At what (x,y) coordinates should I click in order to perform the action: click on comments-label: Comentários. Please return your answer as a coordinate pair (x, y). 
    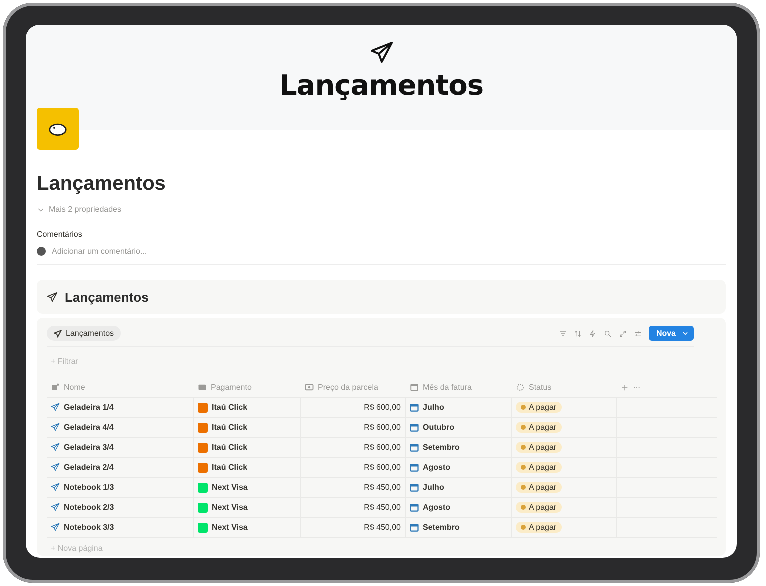
    Looking at the image, I should click on (60, 234).